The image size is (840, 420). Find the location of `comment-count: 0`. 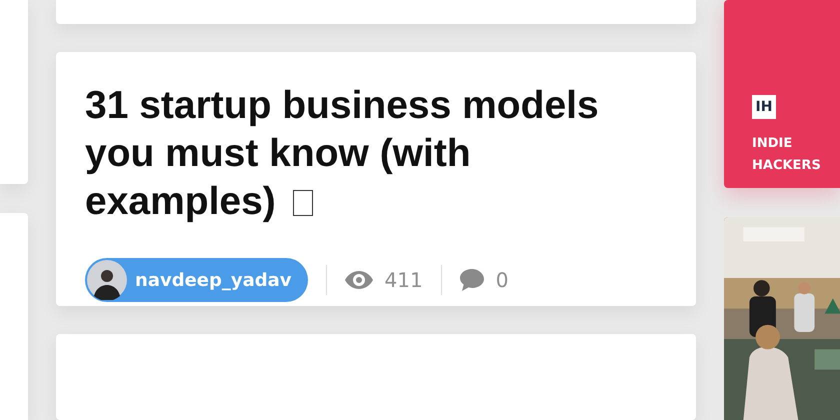

comment-count: 0 is located at coordinates (502, 280).